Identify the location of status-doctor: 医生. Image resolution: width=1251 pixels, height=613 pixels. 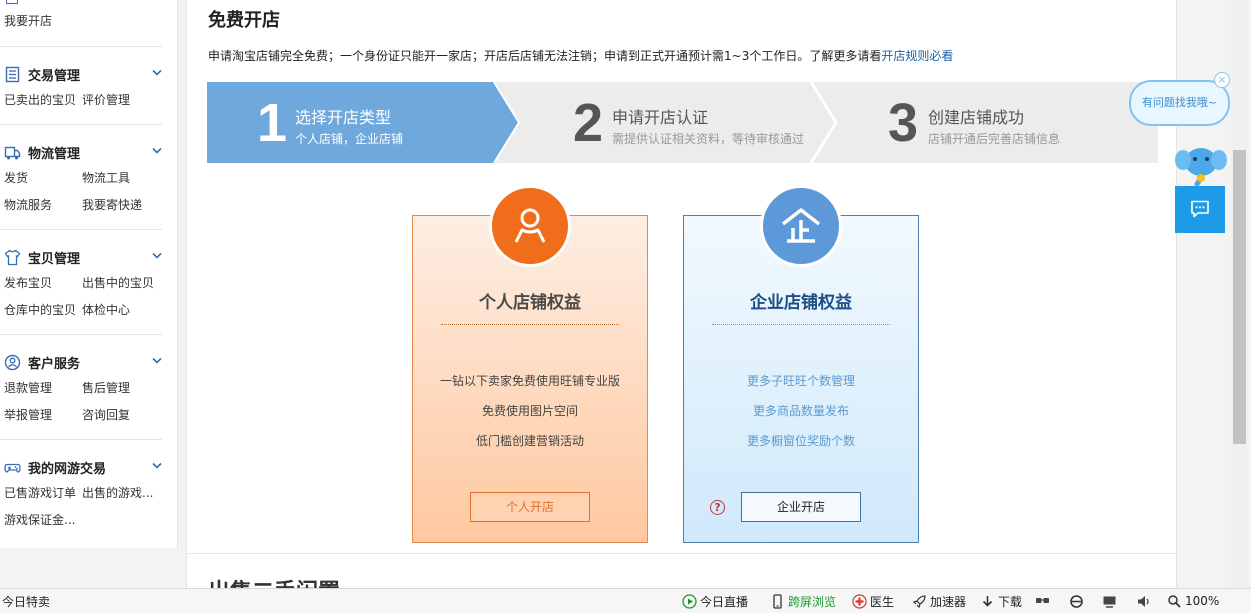
(873, 601).